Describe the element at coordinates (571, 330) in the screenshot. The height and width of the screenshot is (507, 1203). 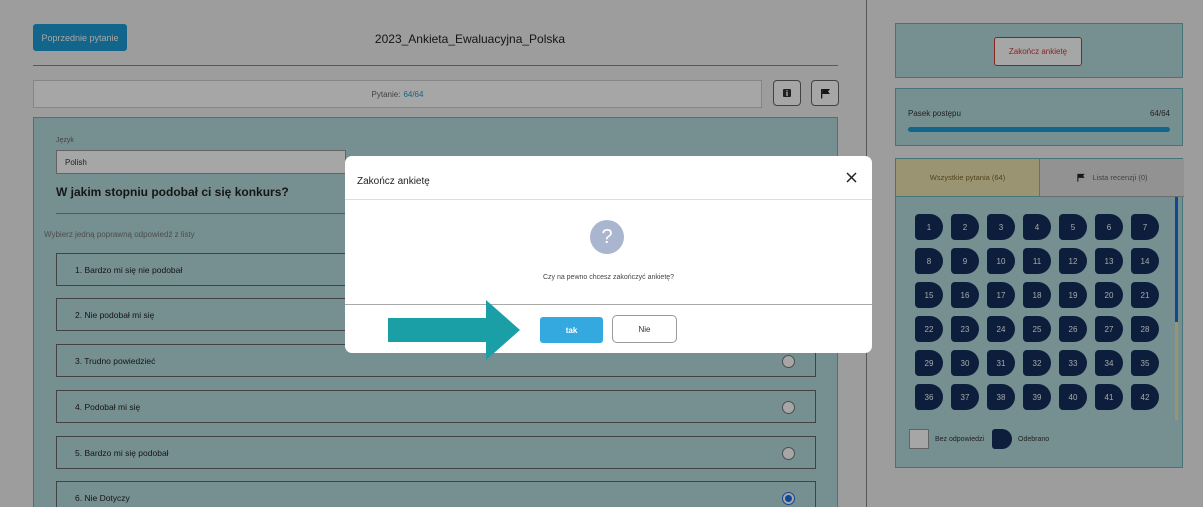
I see `confirm-button: tak` at that location.